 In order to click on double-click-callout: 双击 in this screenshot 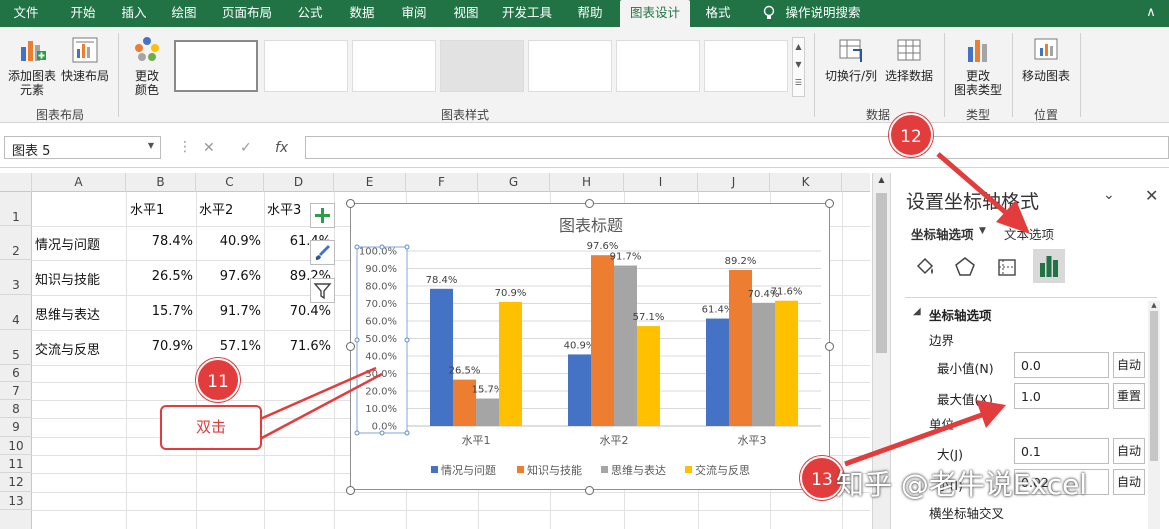, I will do `click(211, 427)`.